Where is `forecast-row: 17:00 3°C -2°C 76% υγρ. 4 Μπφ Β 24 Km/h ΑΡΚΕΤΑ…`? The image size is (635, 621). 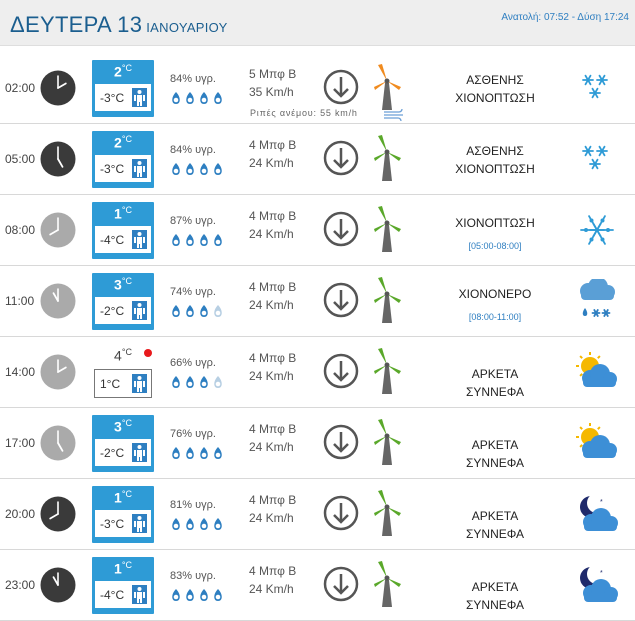
forecast-row: 17:00 3°C -2°C 76% υγρ. 4 Μπφ Β 24 Km/h ΑΡΚΕΤΑ… is located at coordinates (317, 443).